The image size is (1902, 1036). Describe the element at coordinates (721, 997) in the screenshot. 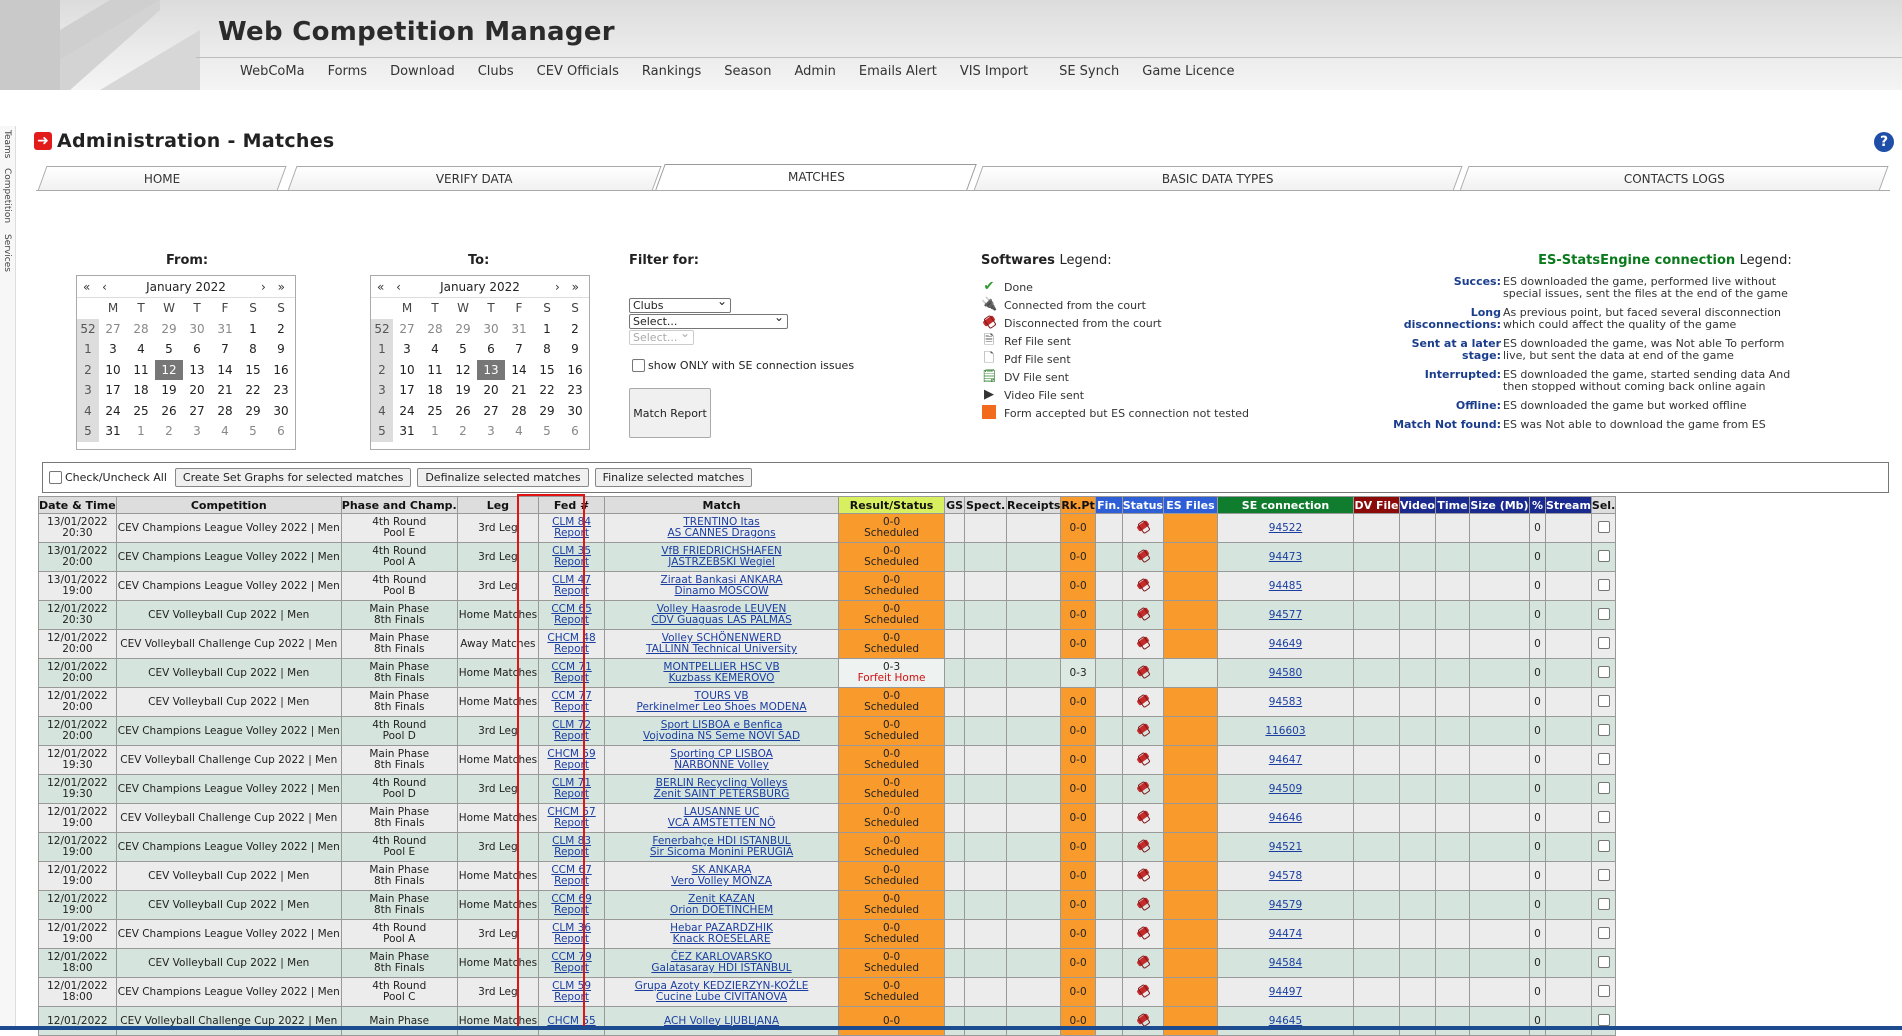

I see `away-team-link: Cucine Lube CIVITANOVA` at that location.